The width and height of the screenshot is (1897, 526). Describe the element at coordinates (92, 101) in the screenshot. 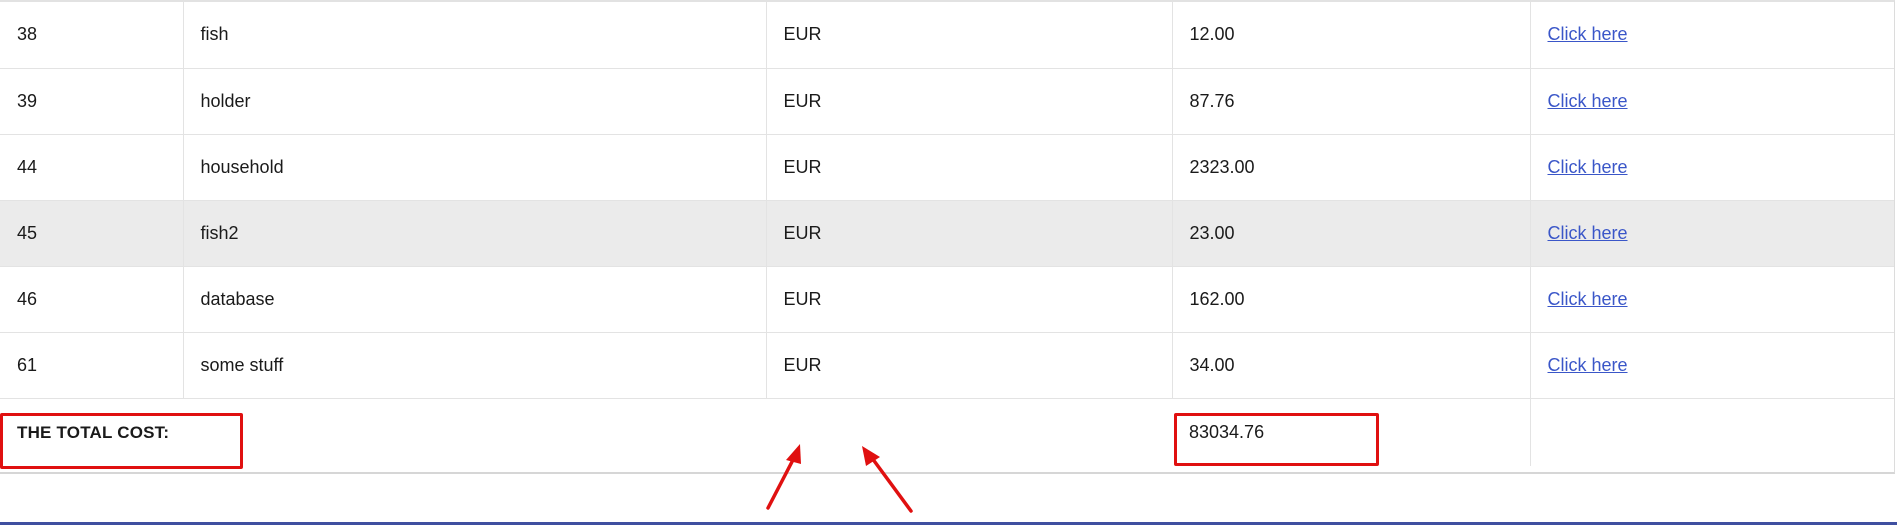

I see `row-id-cell: 39` at that location.